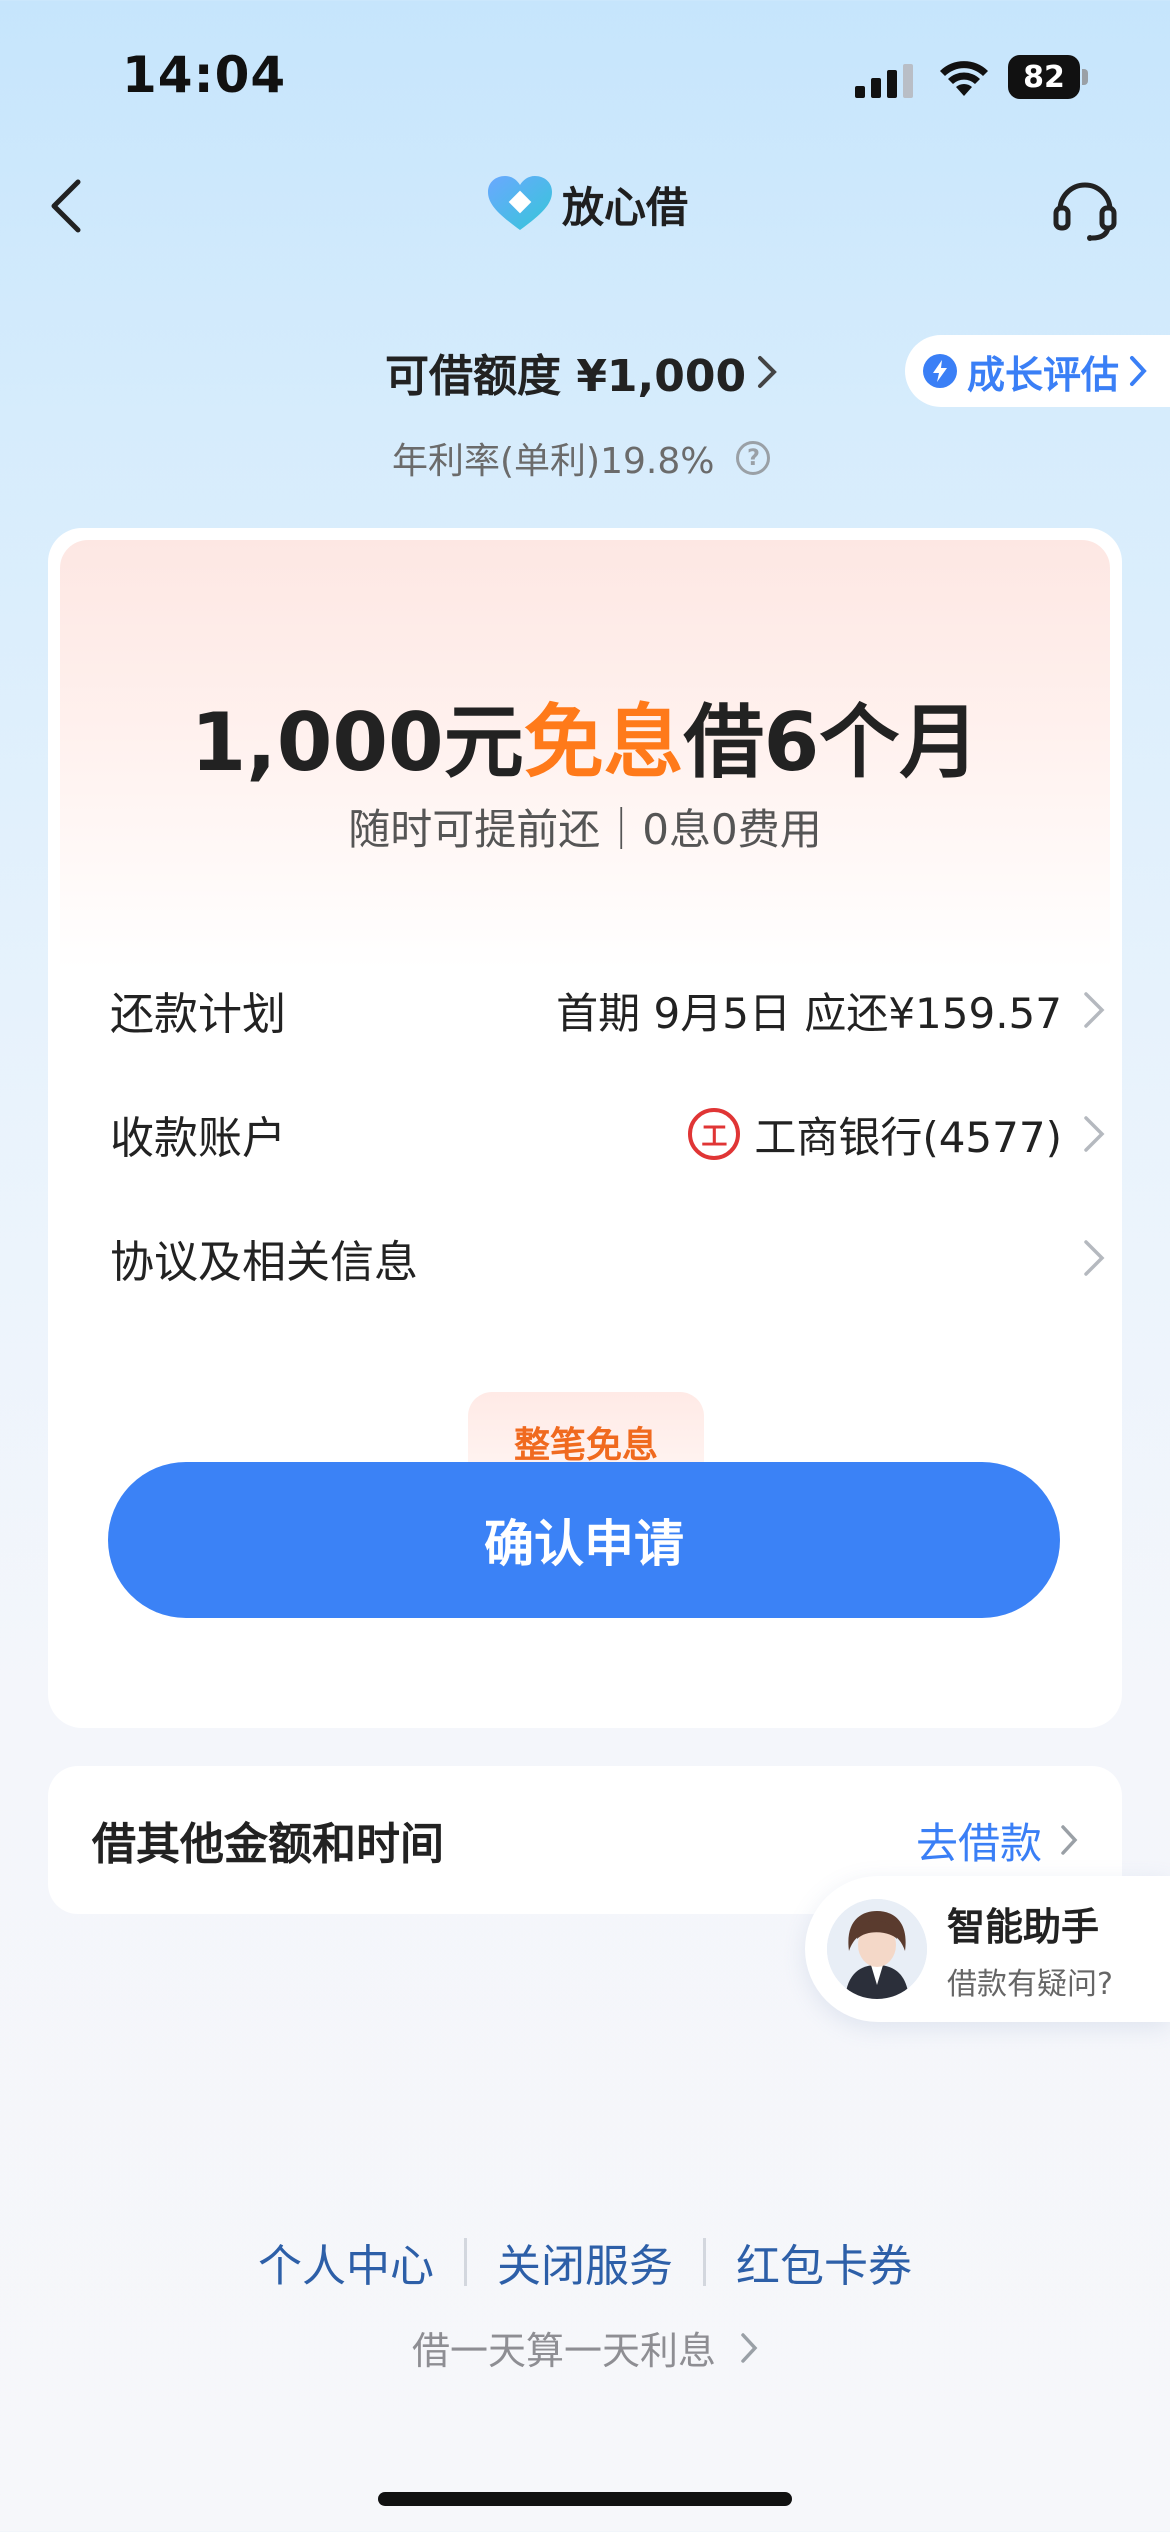 This screenshot has width=1170, height=2532. I want to click on go-borrow-link: 去借款, so click(997, 1840).